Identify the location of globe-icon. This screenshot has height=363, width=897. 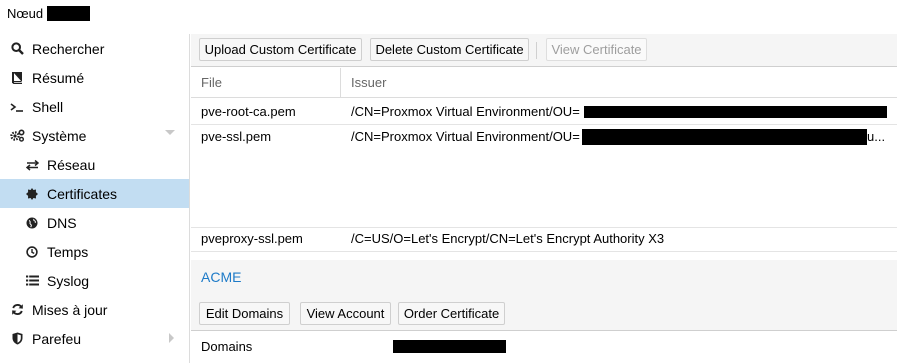
(32, 223).